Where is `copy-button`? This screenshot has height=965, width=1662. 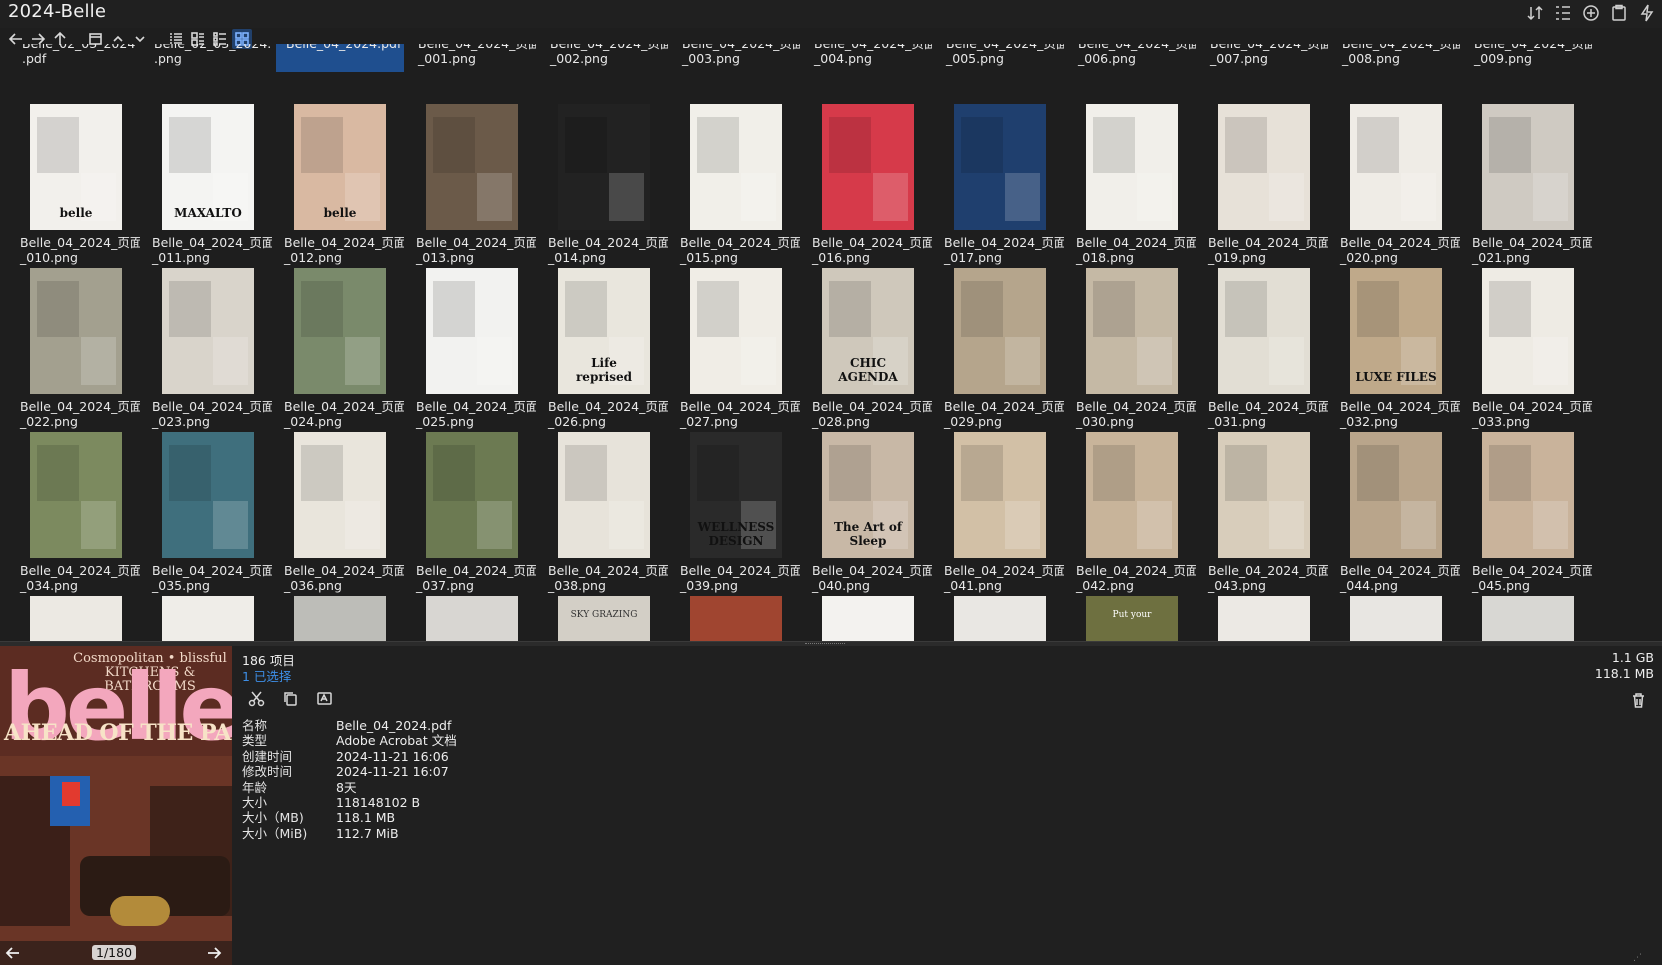 copy-button is located at coordinates (290, 698).